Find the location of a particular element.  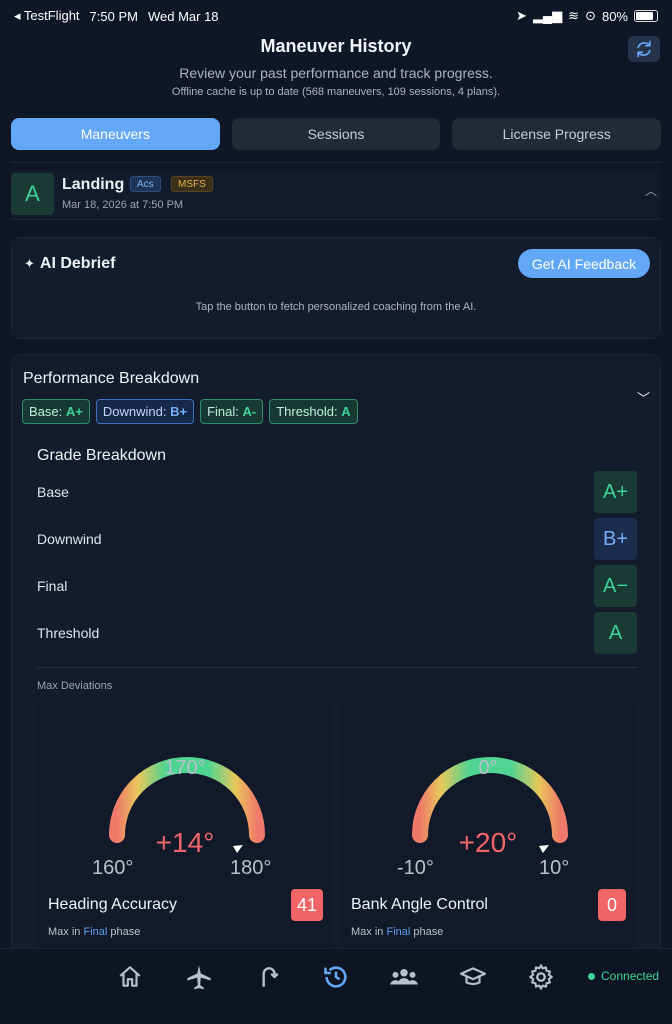

maneuver-grade: A is located at coordinates (32, 194).